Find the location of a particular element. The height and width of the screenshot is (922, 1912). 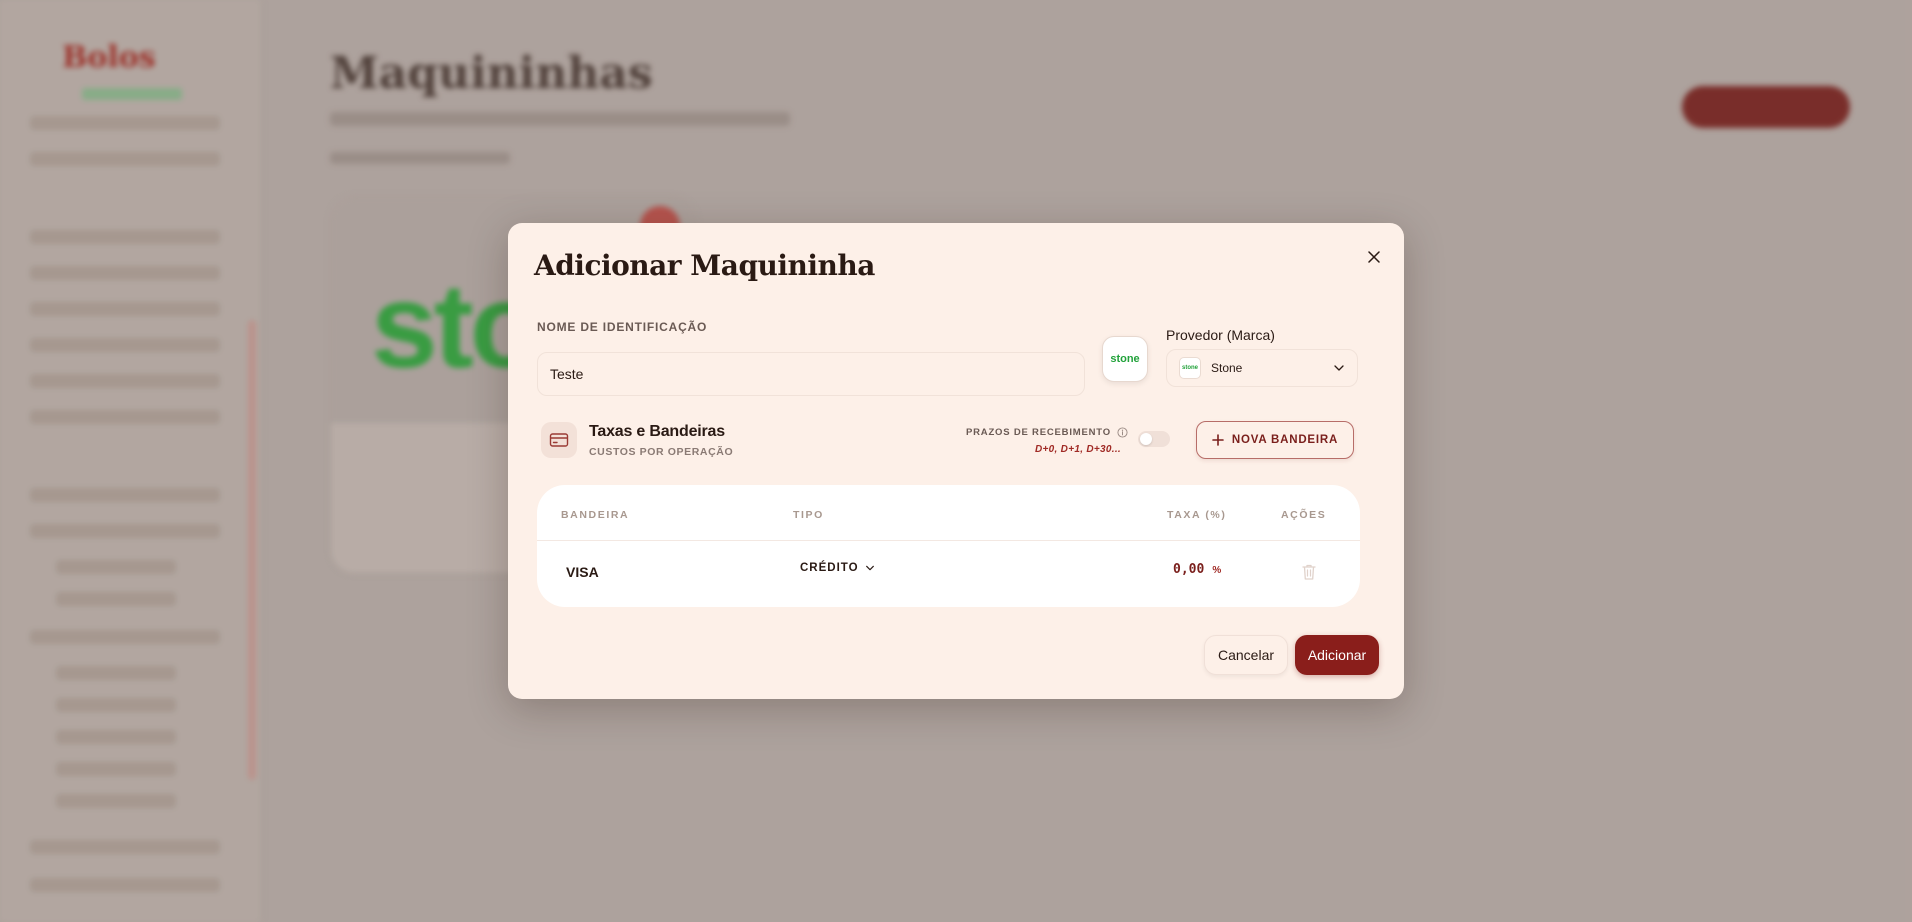

delete-row-button is located at coordinates (1309, 572).